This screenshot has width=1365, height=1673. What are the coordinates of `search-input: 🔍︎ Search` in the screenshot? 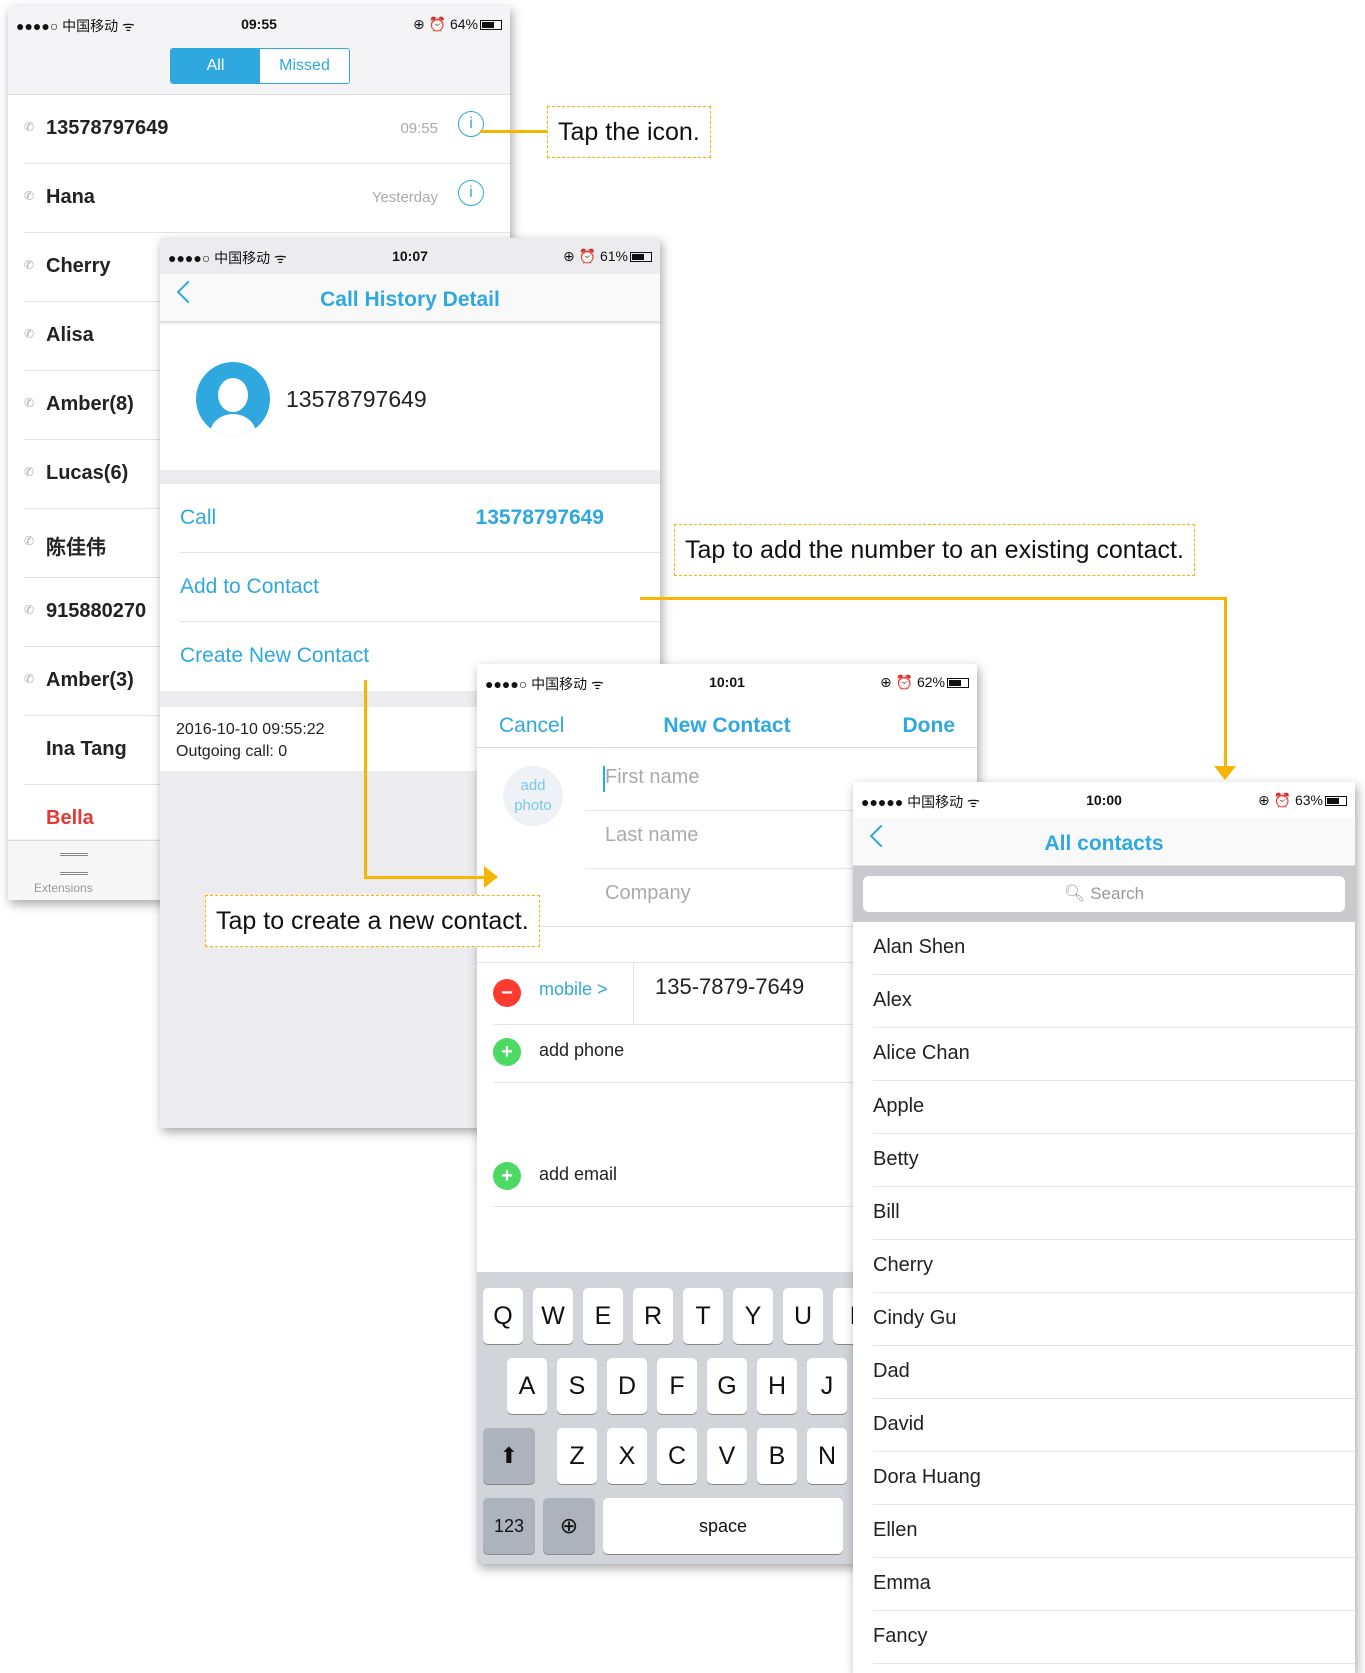 It's located at (1104, 894).